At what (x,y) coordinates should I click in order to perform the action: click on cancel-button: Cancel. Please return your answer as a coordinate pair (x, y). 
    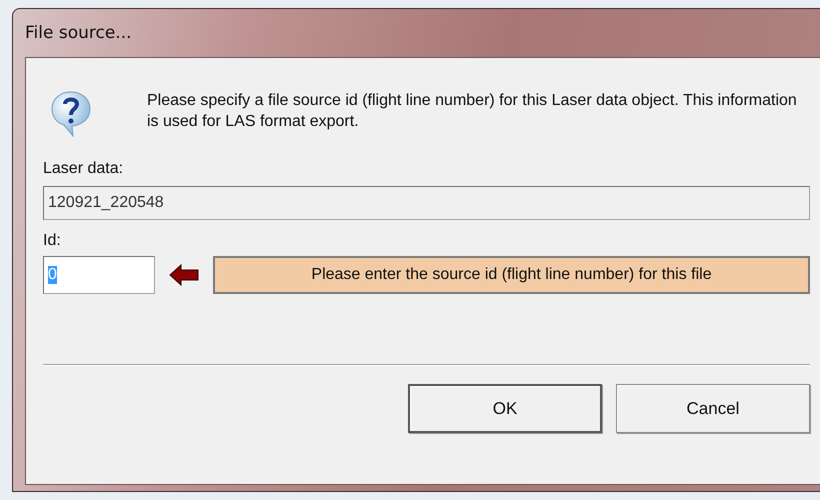
    Looking at the image, I should click on (713, 408).